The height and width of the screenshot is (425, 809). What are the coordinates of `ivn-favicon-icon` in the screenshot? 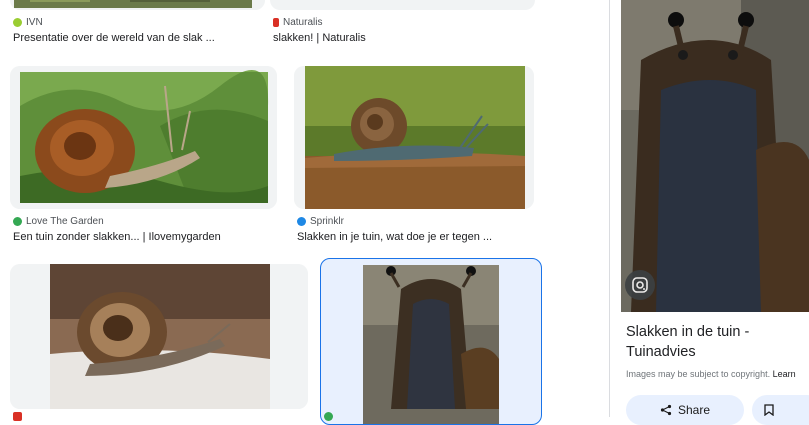 It's located at (17, 22).